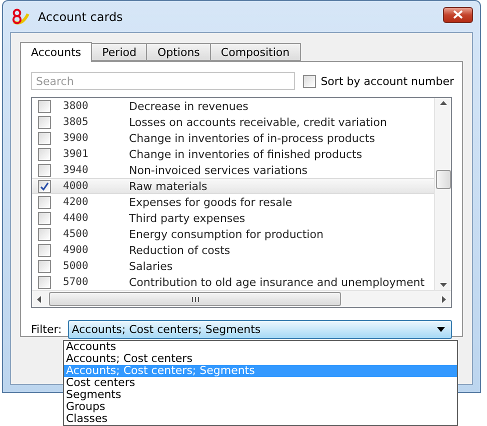 This screenshot has width=487, height=426. I want to click on account-number: 4900, so click(76, 250).